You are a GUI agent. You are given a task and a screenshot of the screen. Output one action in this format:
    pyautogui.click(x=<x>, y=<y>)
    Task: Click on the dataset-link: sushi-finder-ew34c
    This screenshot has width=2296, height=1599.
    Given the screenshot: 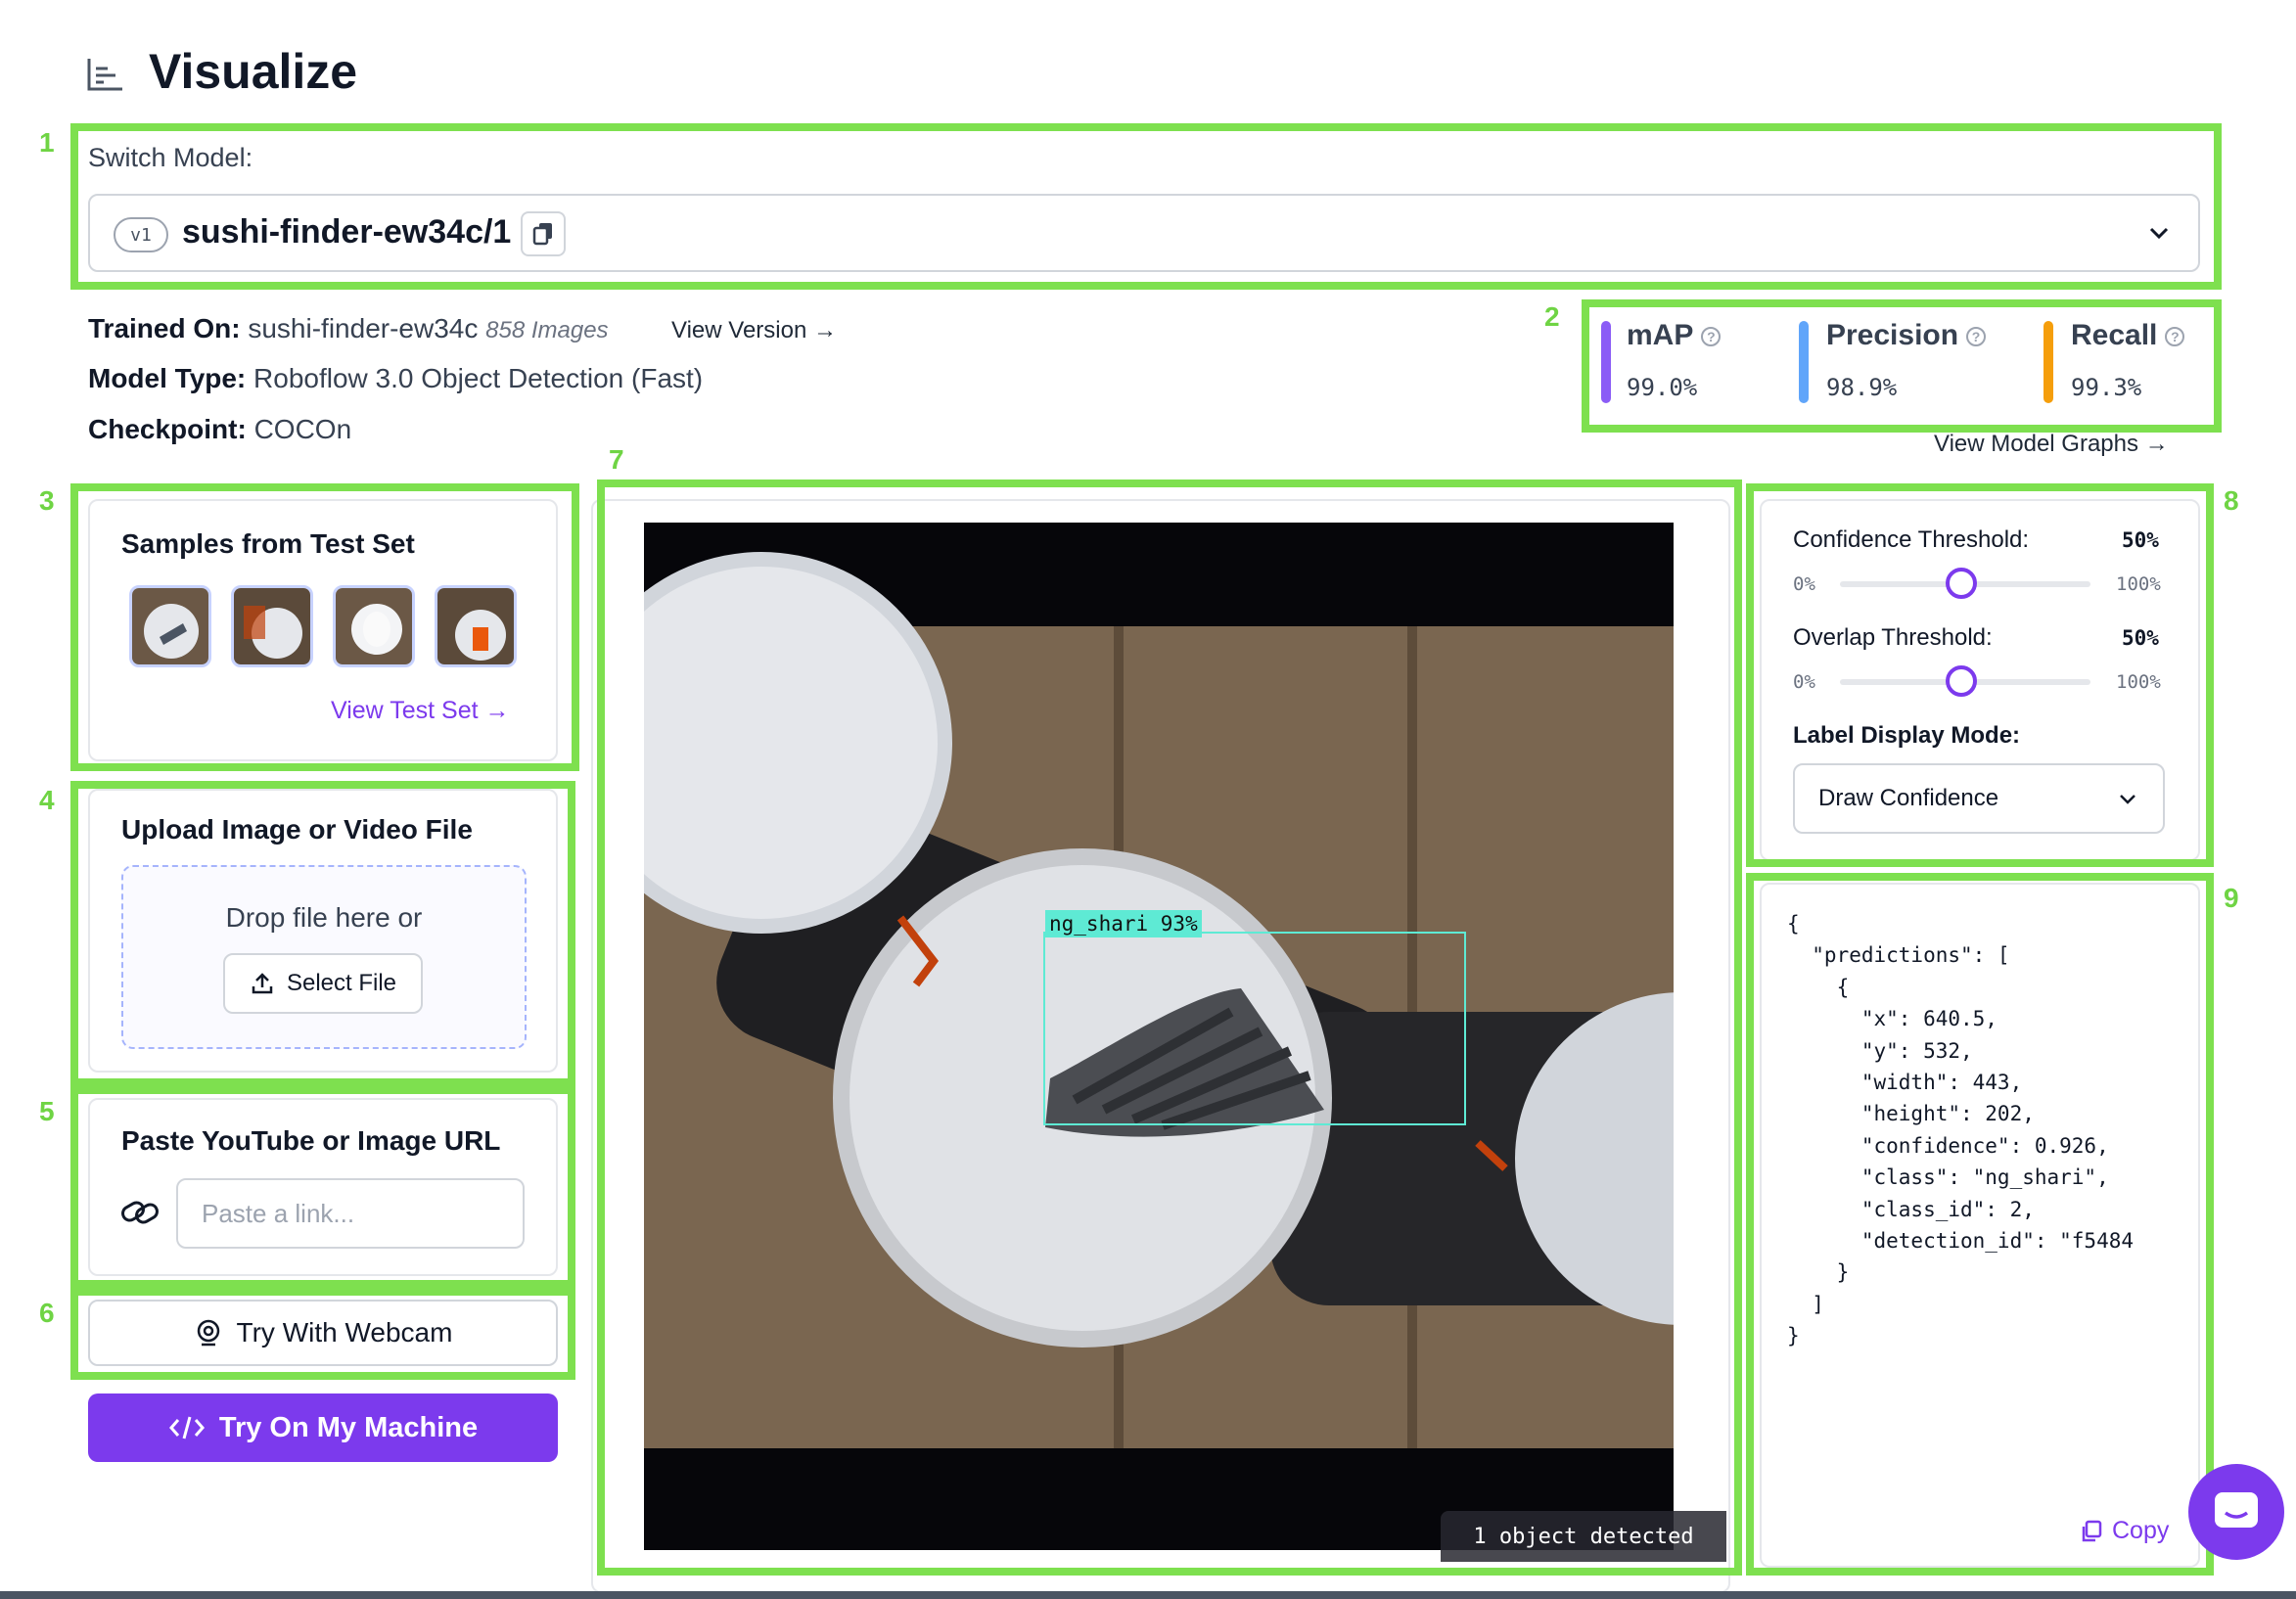 What is the action you would take?
    pyautogui.click(x=363, y=328)
    